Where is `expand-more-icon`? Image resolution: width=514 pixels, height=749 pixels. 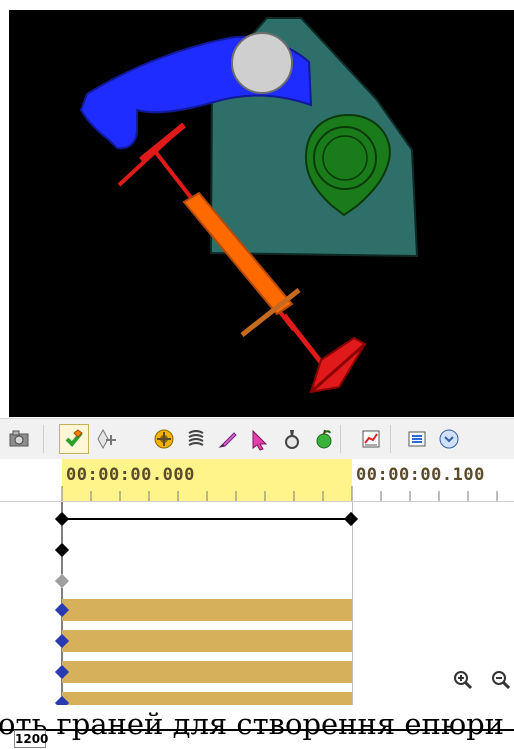 expand-more-icon is located at coordinates (449, 439).